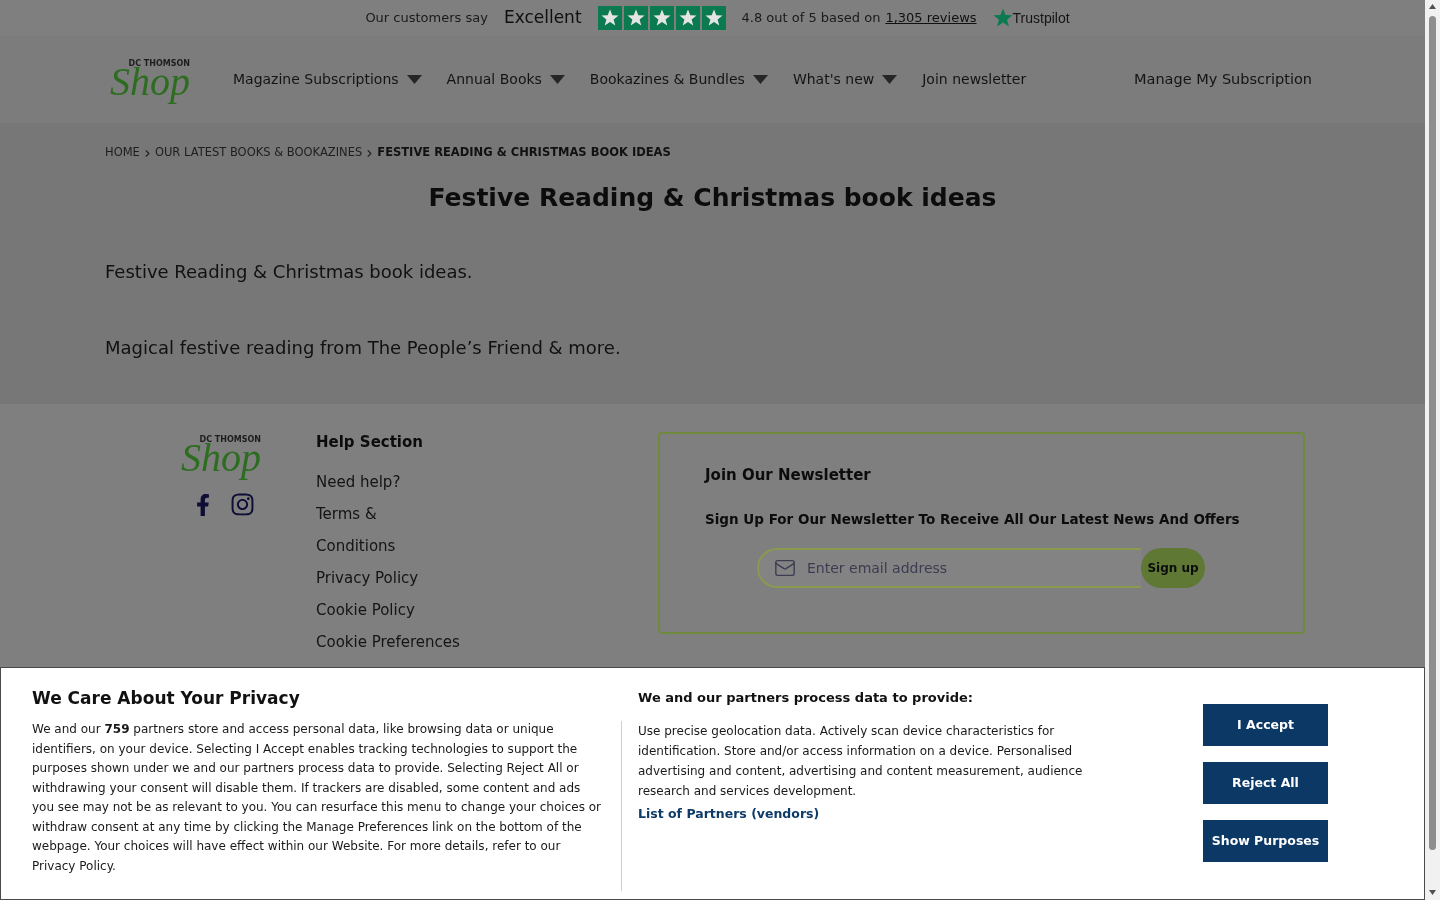 The width and height of the screenshot is (1440, 900). Describe the element at coordinates (426, 18) in the screenshot. I see `customers-say-text: Our customers say` at that location.